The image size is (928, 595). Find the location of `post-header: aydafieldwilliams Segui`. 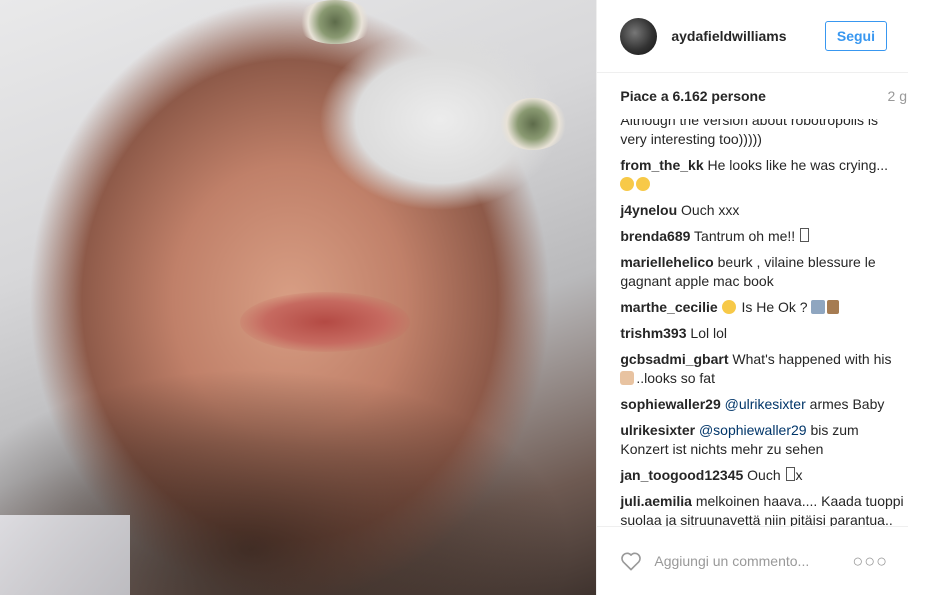

post-header: aydafieldwilliams Segui is located at coordinates (752, 36).